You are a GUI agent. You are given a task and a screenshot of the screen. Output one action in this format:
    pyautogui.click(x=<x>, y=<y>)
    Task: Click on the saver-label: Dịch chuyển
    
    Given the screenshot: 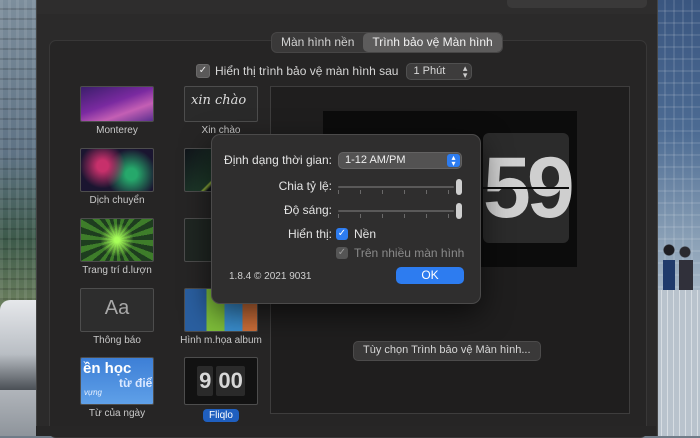 What is the action you would take?
    pyautogui.click(x=117, y=200)
    